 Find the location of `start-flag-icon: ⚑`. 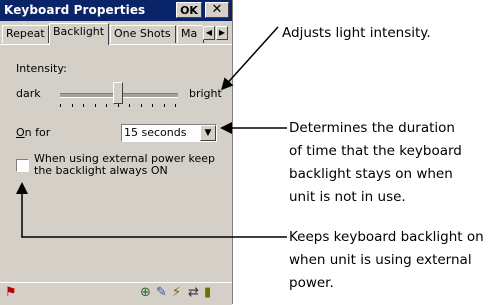

start-flag-icon: ⚑ is located at coordinates (11, 293).